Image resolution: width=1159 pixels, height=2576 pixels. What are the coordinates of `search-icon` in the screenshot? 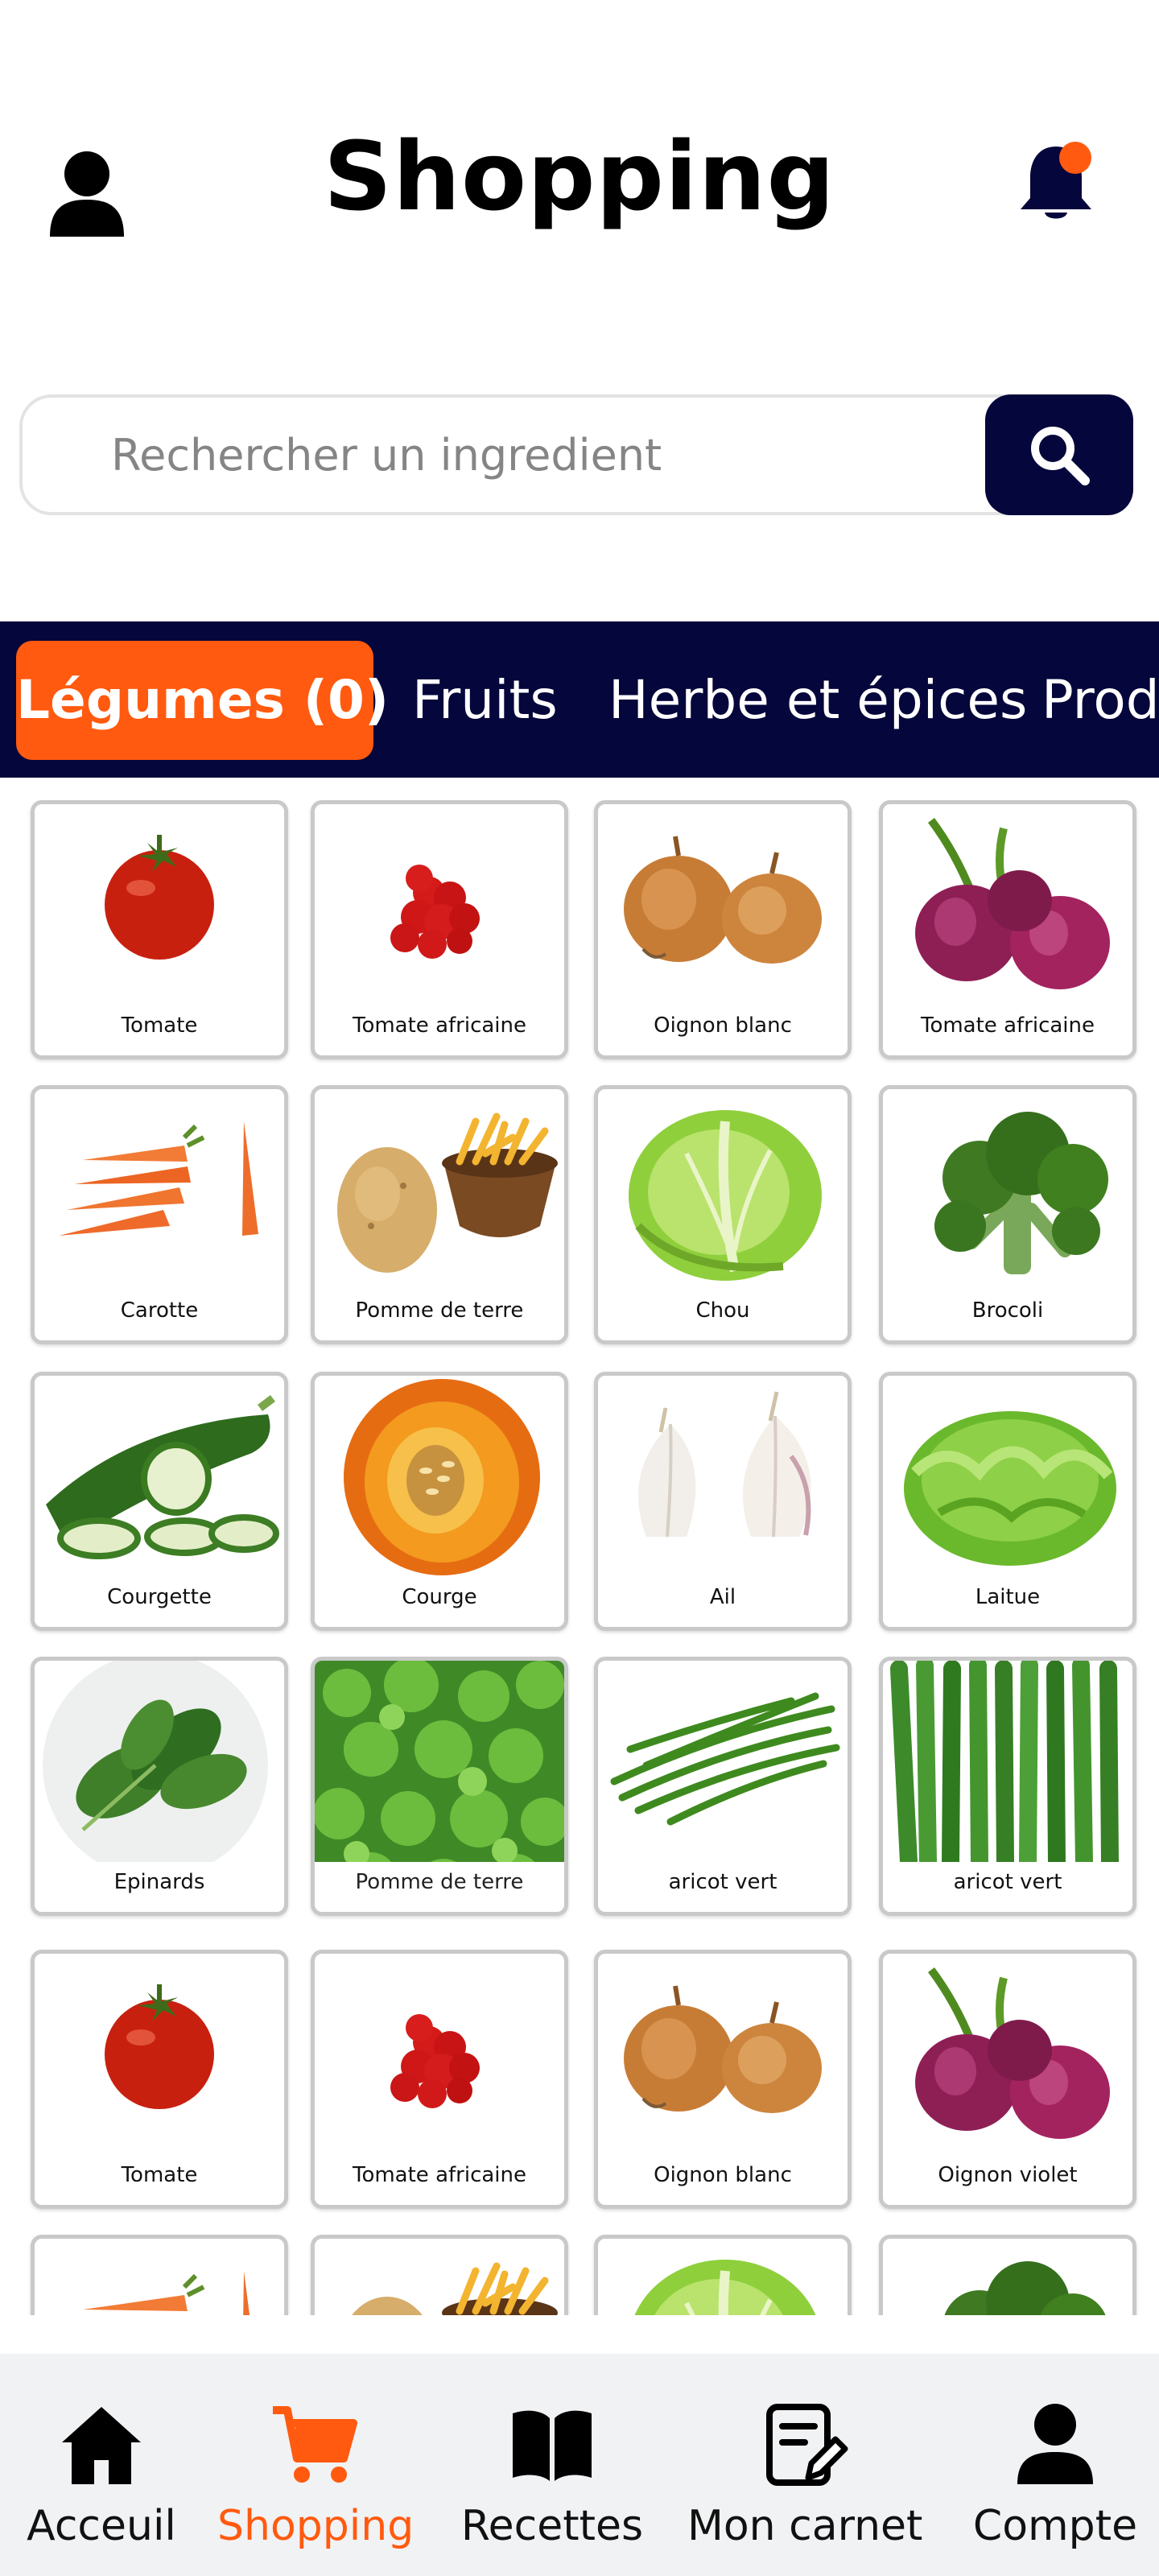 It's located at (1060, 456).